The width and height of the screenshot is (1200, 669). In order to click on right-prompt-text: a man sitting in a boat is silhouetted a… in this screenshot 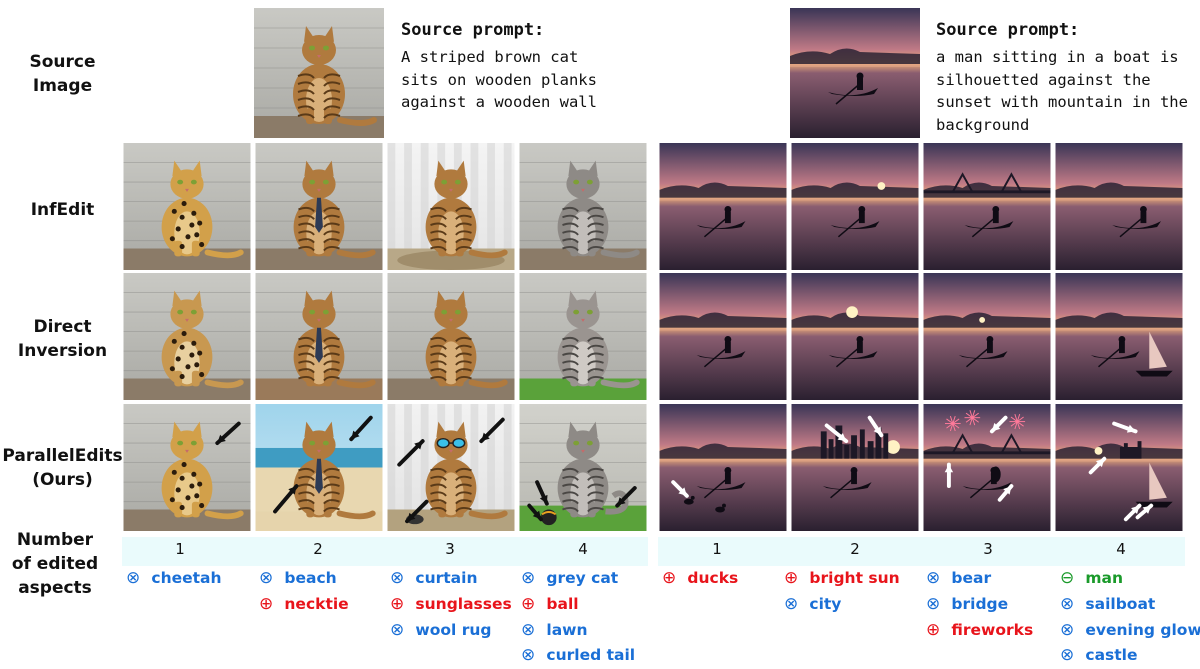, I will do `click(1062, 91)`.